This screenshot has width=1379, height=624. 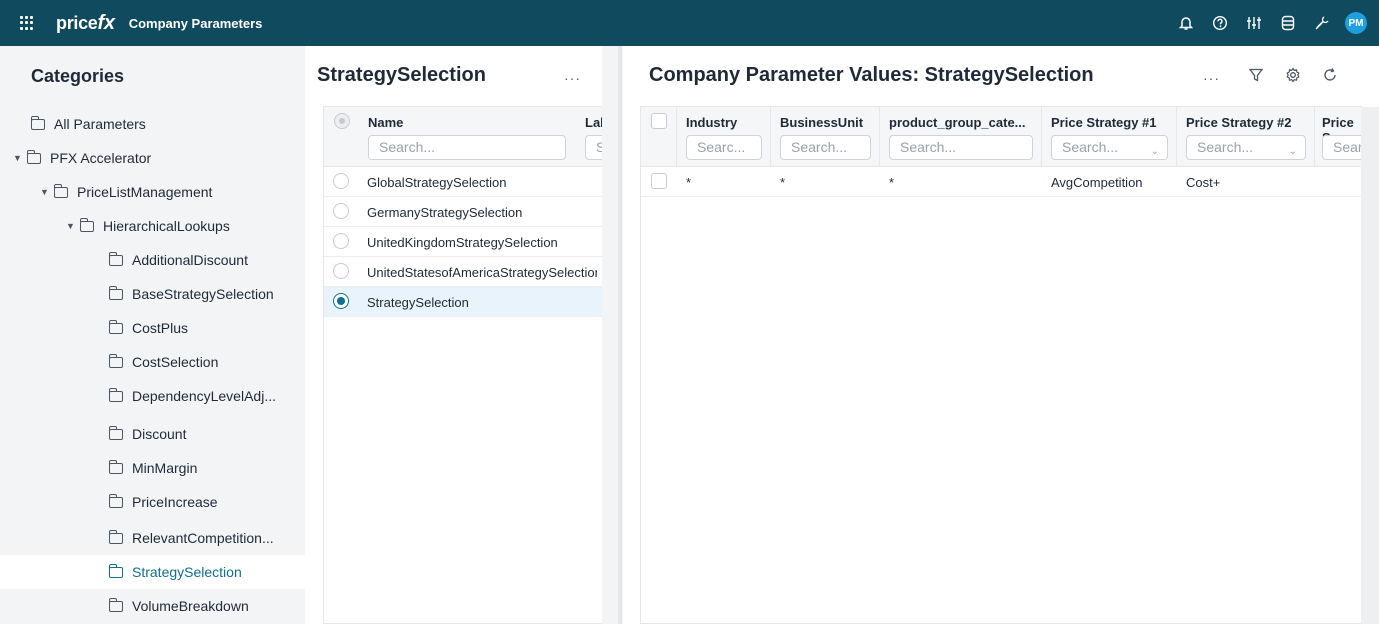 I want to click on tree-item-costplus: CostPlus, so click(x=206, y=328).